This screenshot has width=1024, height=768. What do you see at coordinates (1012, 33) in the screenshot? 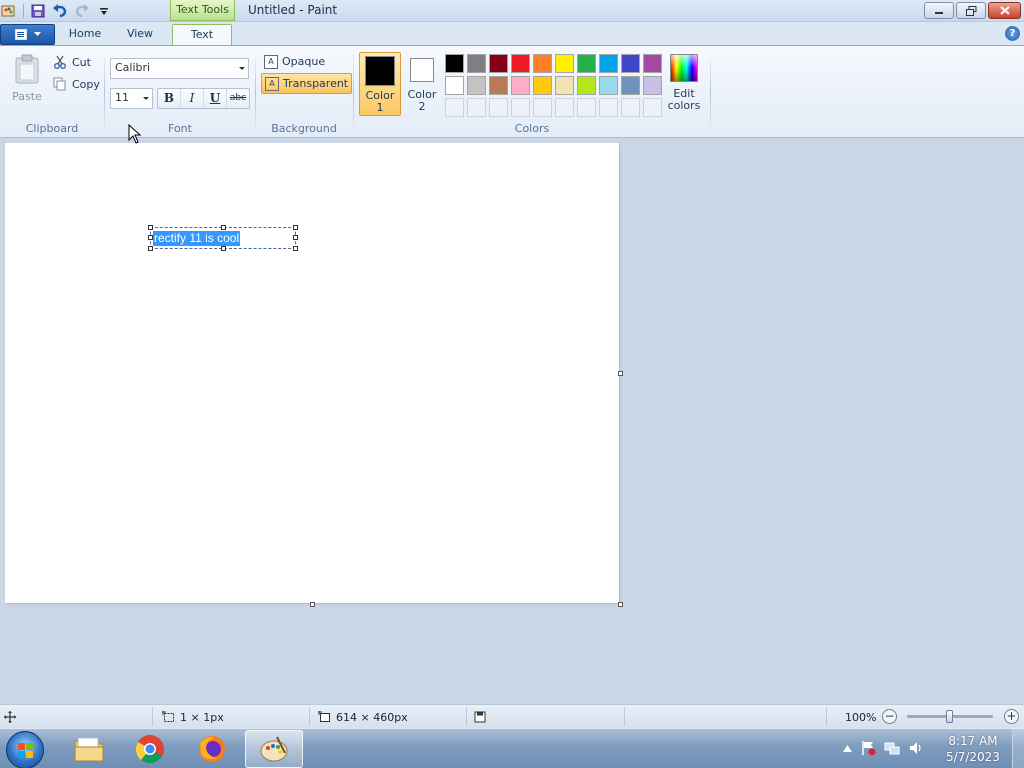
I see `help-icon: ?` at bounding box center [1012, 33].